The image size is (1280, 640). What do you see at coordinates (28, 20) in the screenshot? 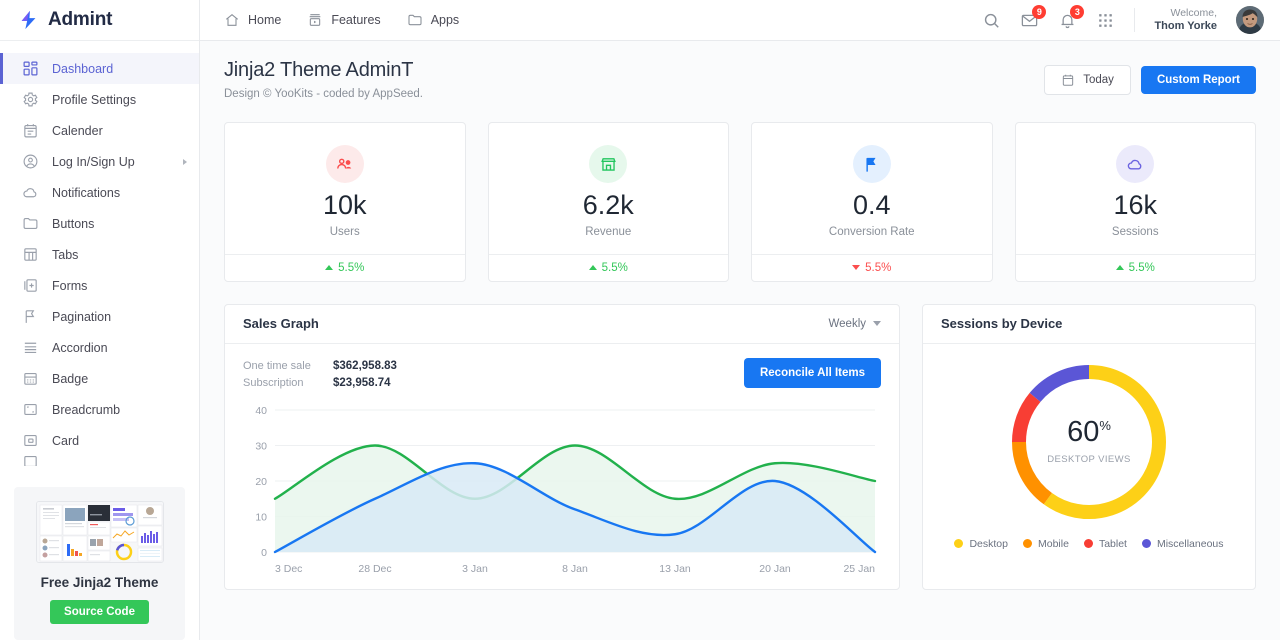
I see `bolt-logo-icon` at bounding box center [28, 20].